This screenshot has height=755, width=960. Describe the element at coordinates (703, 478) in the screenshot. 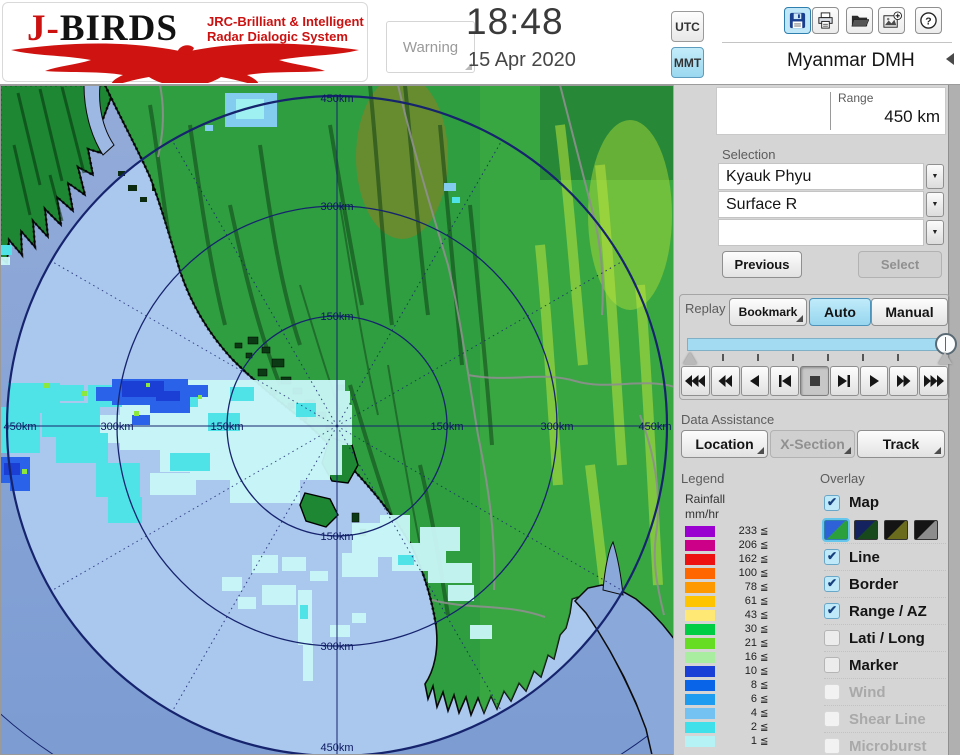

I see `legend-label: Legend` at that location.